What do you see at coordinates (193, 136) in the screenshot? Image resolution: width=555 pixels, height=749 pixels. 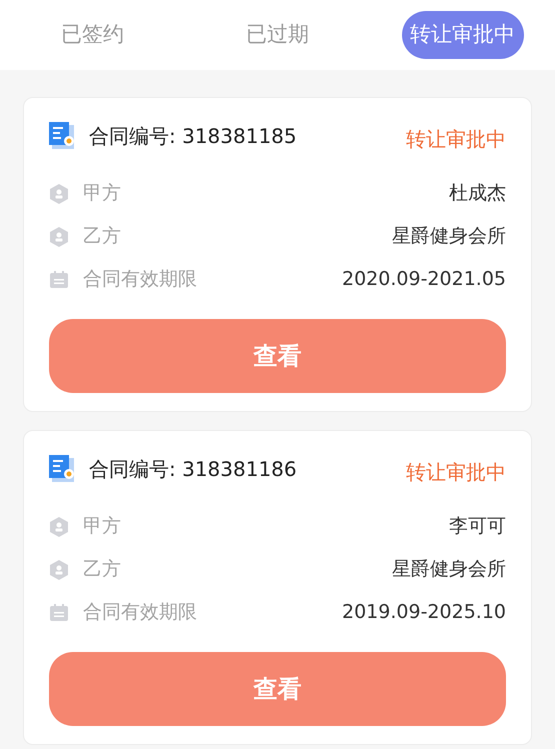 I see `contract-number: 合同编号: 318381185` at bounding box center [193, 136].